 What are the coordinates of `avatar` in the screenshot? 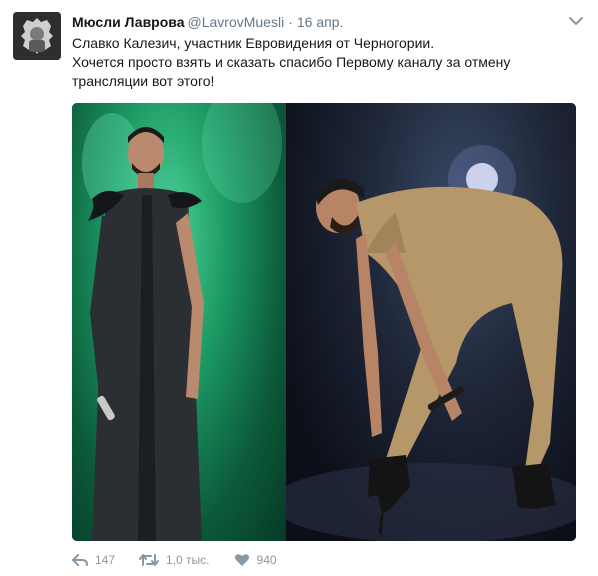 It's located at (37, 36).